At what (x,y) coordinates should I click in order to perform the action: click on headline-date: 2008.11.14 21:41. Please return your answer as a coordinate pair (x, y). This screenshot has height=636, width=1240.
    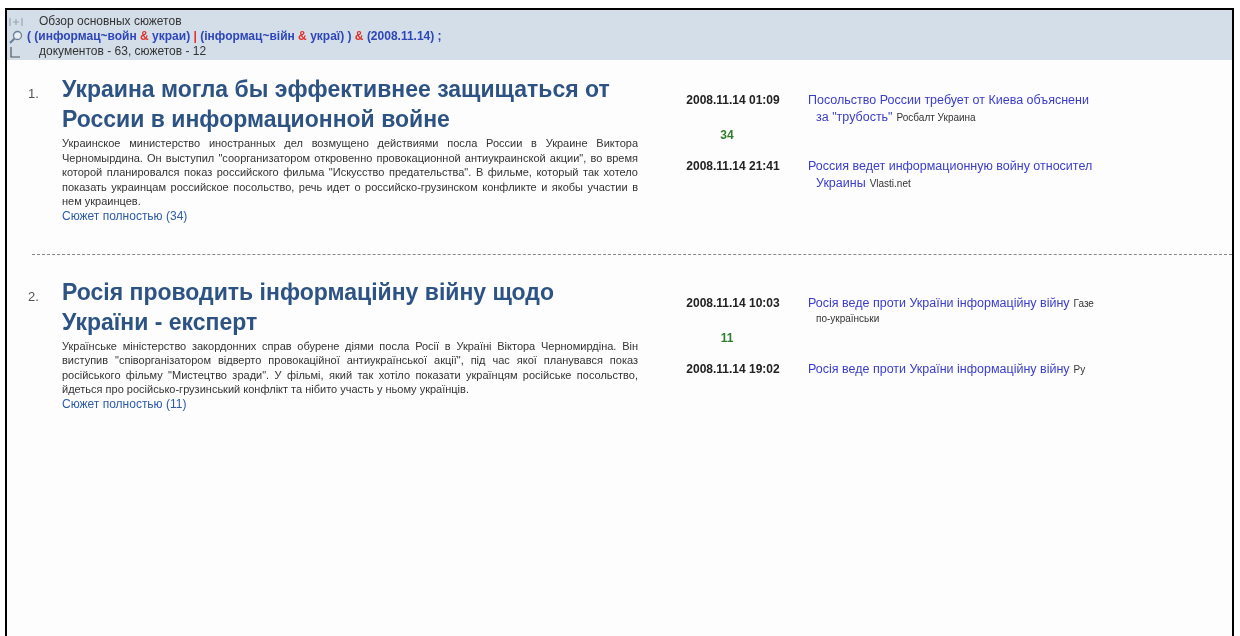
    Looking at the image, I should click on (733, 166).